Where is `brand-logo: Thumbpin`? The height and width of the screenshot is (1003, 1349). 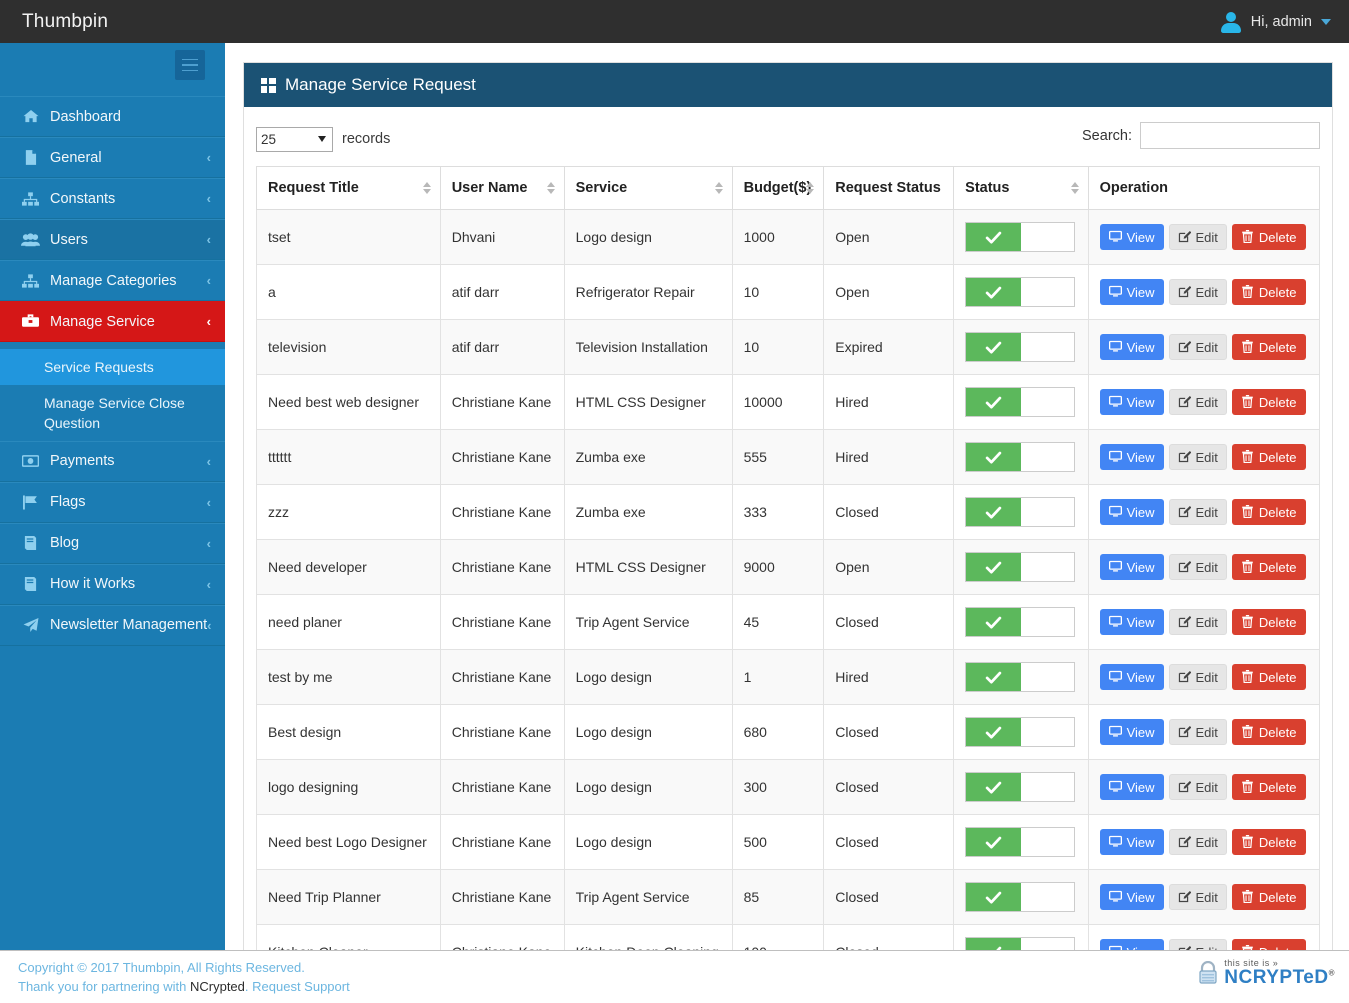
brand-logo: Thumbpin is located at coordinates (65, 21).